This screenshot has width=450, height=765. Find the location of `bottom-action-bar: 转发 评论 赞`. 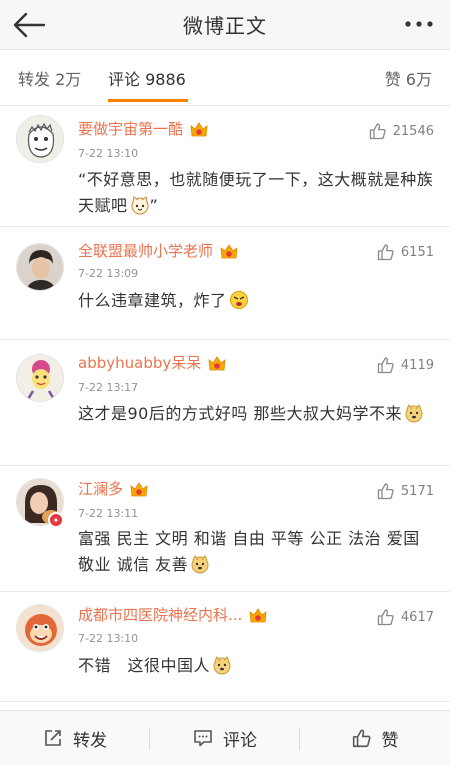

bottom-action-bar: 转发 评论 赞 is located at coordinates (225, 737).